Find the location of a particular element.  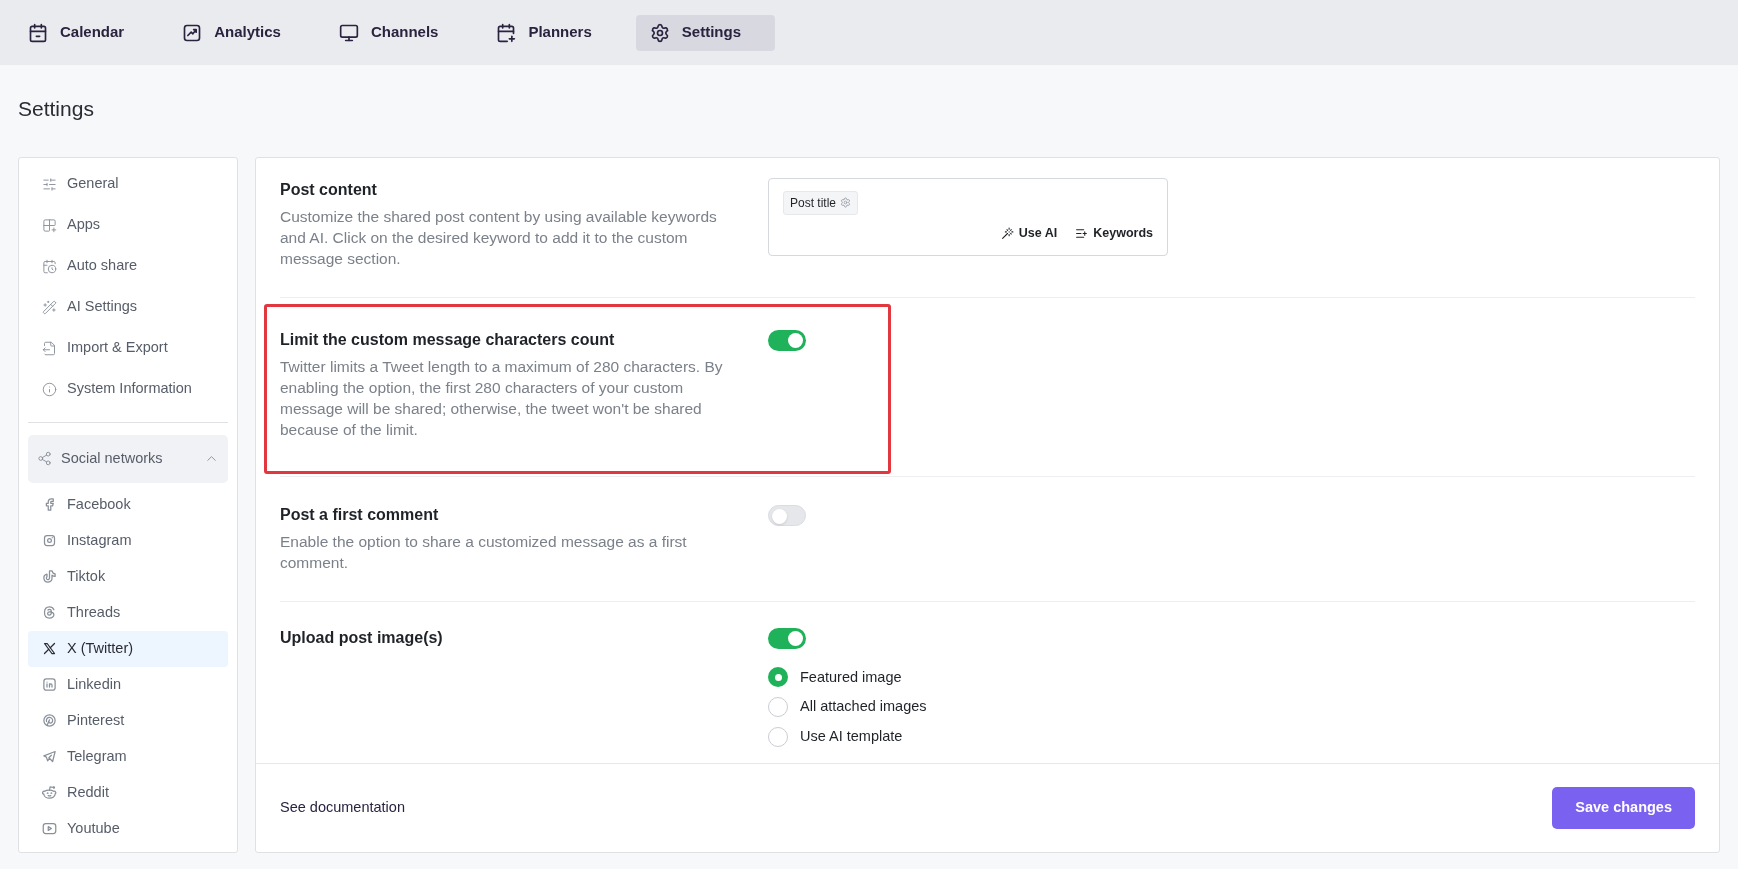

sidebar-item: Pinterest is located at coordinates (128, 720).